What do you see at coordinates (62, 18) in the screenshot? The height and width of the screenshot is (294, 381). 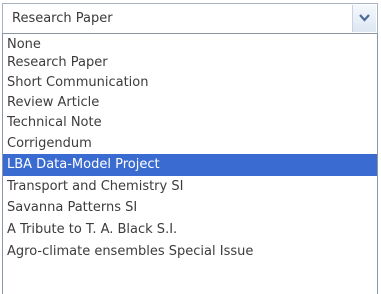 I see `select-current-value: Research Paper` at bounding box center [62, 18].